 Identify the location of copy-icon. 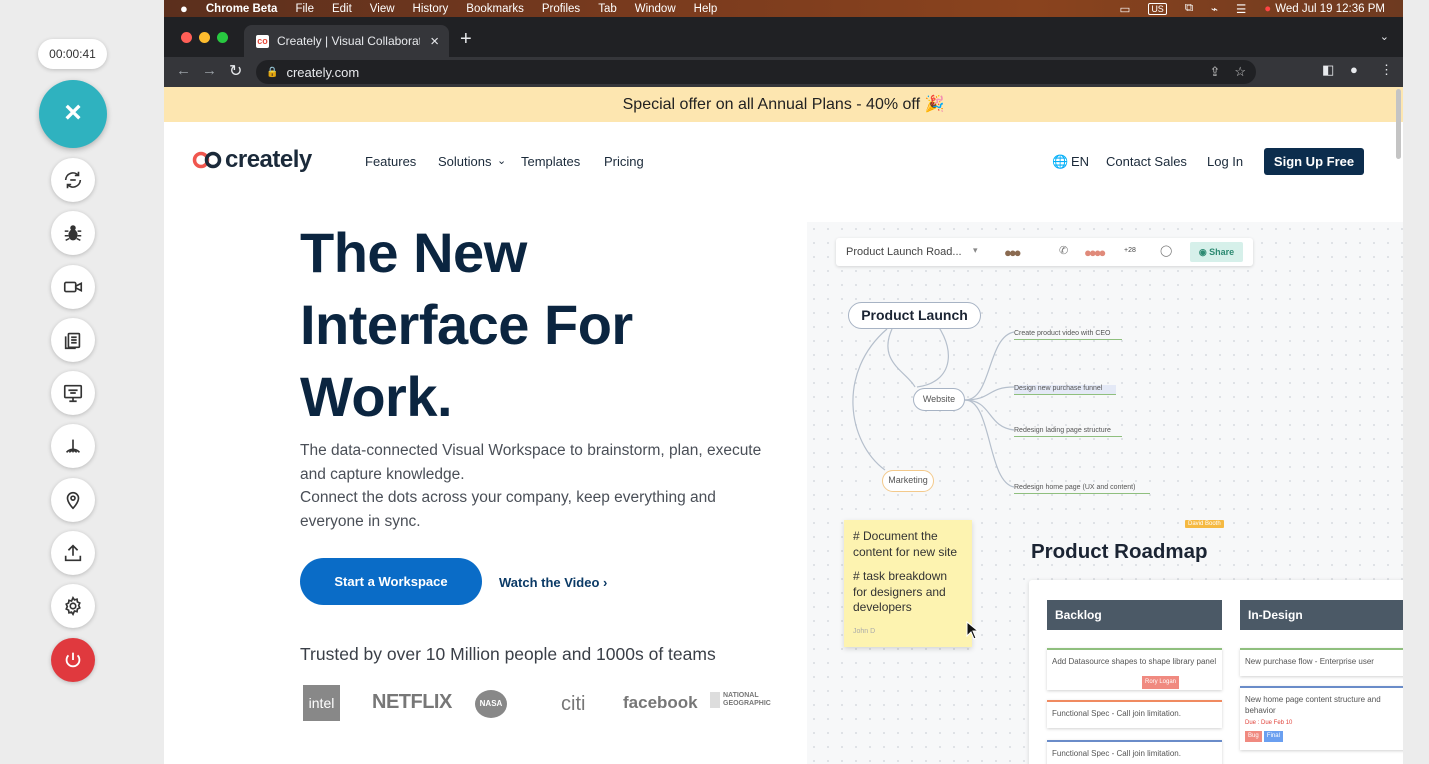
(72, 341).